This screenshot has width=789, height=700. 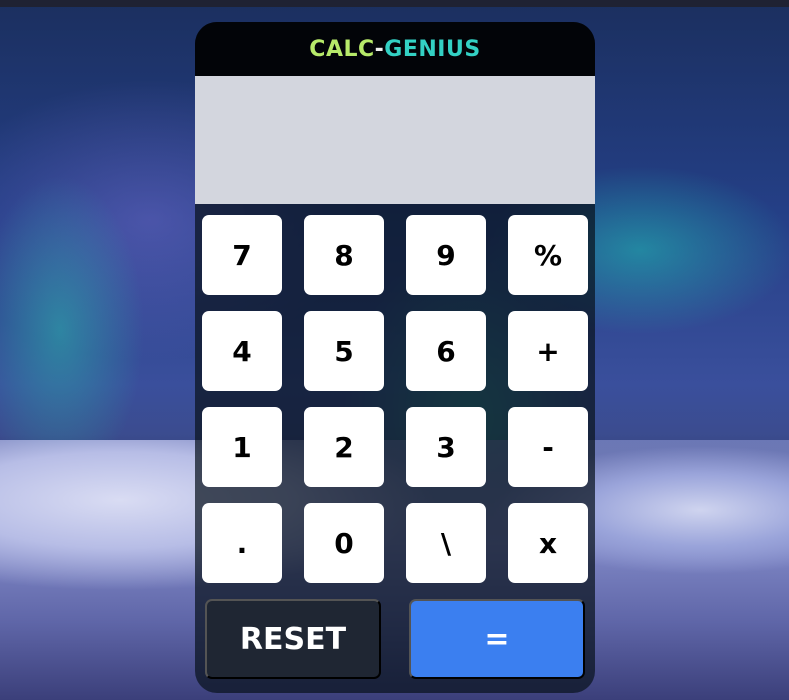 I want to click on key-6: 6, so click(x=446, y=351).